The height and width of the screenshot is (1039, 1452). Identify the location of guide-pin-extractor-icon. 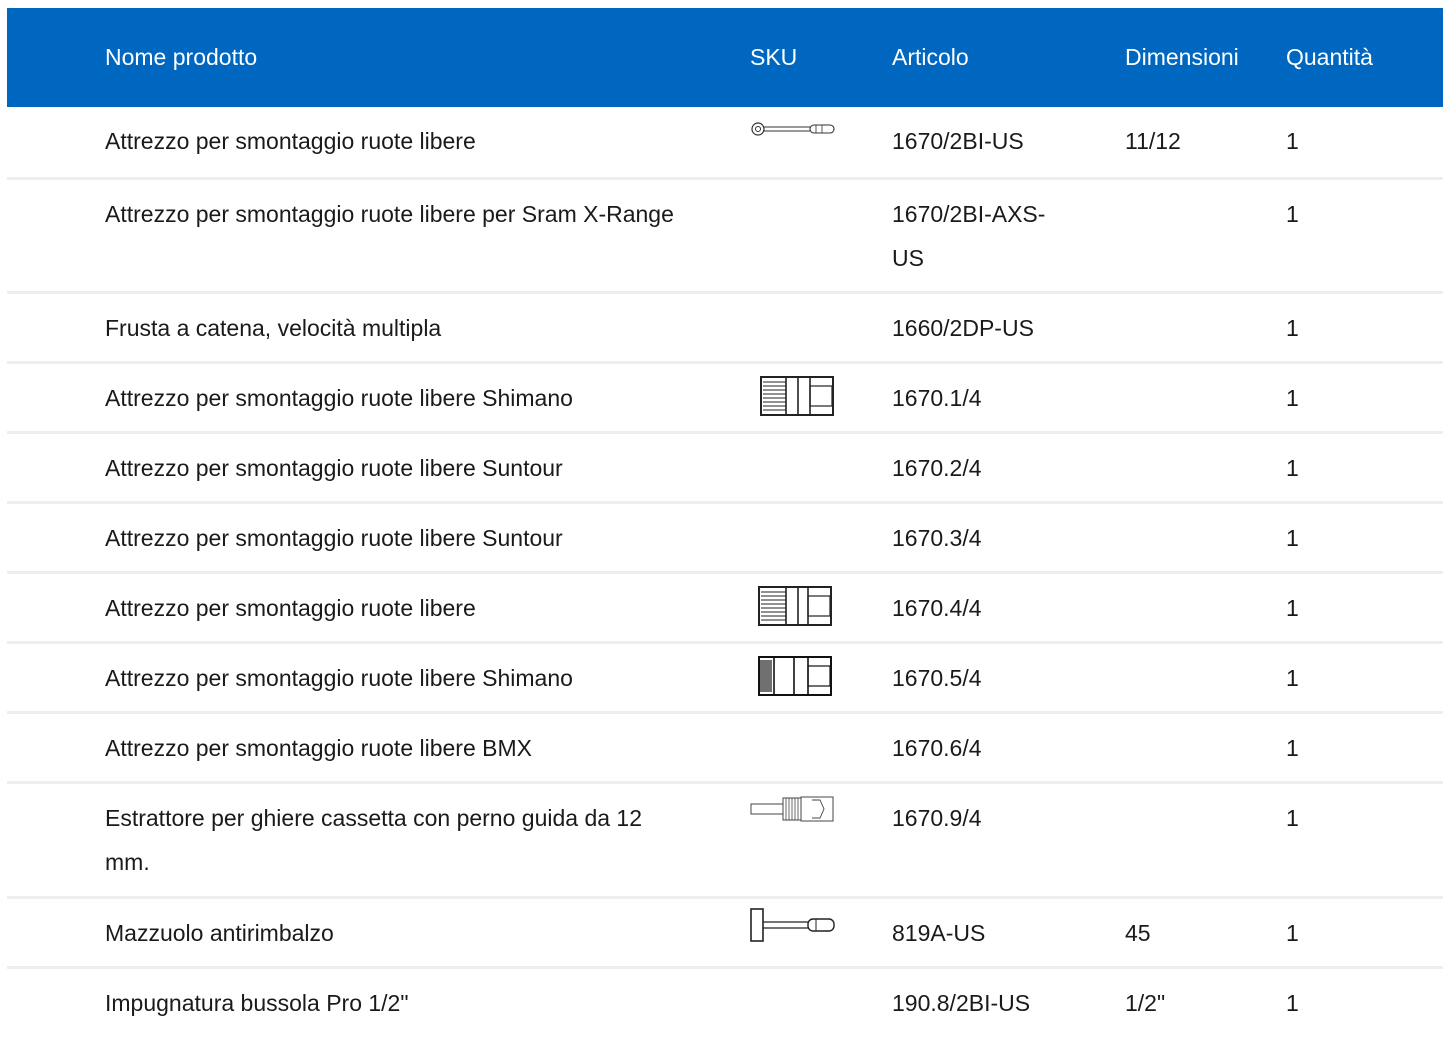
(792, 809).